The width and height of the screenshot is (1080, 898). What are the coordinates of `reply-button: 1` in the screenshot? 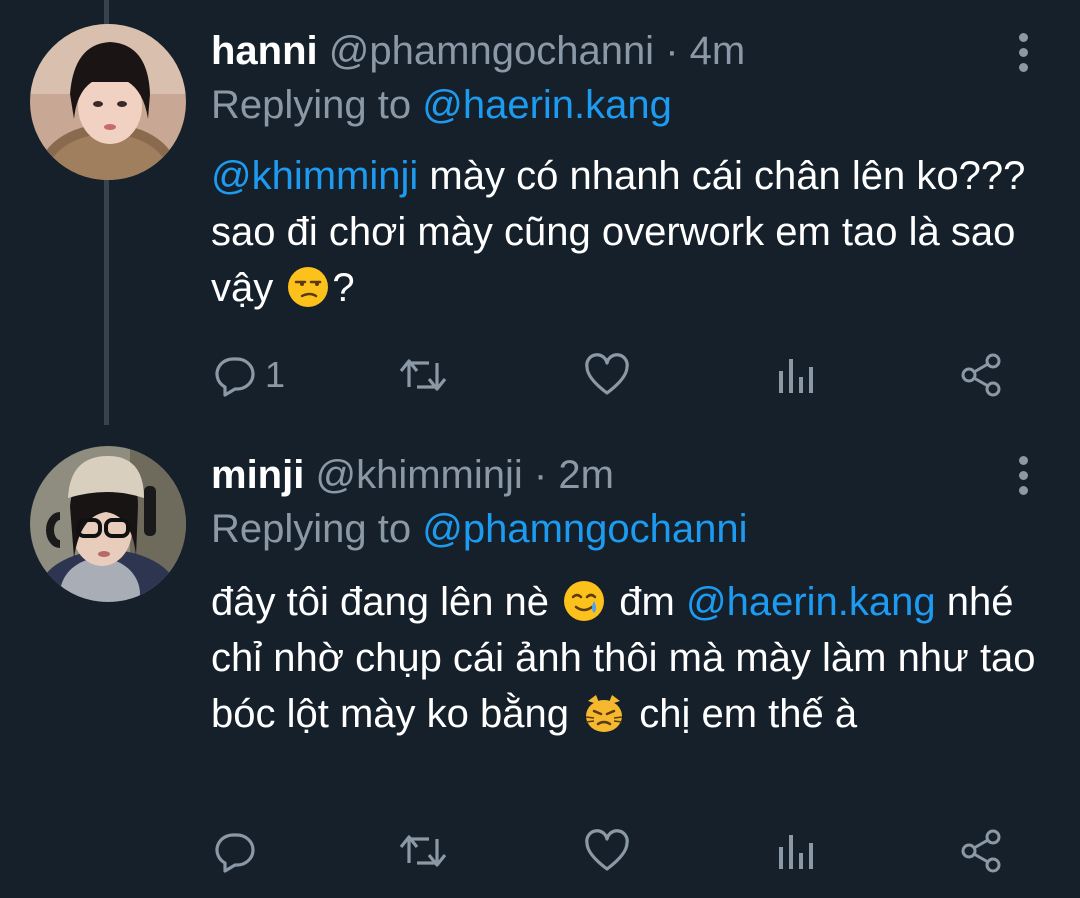 It's located at (249, 375).